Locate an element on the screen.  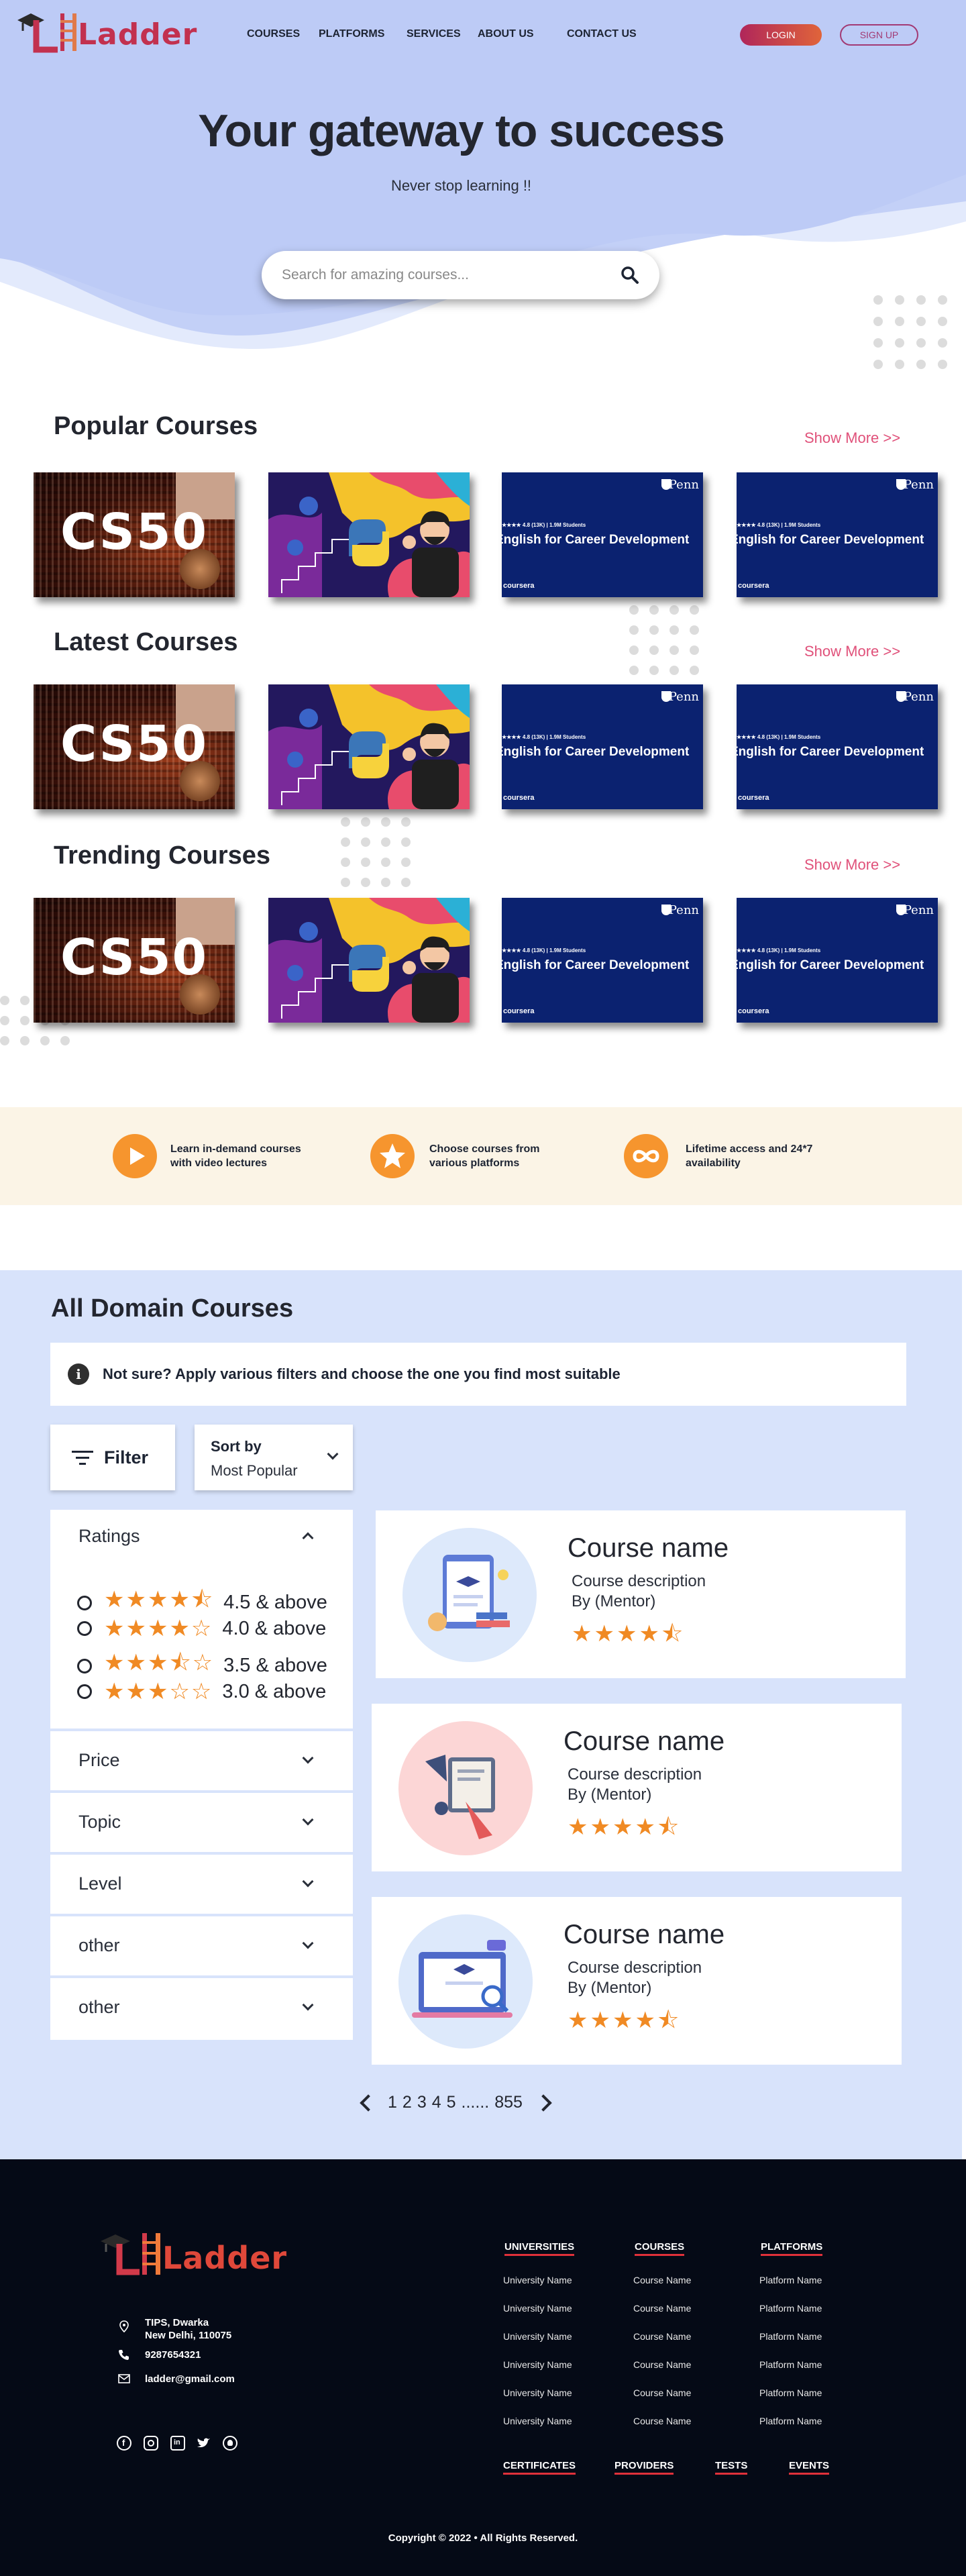
filter-group-label: other is located at coordinates (99, 1945).